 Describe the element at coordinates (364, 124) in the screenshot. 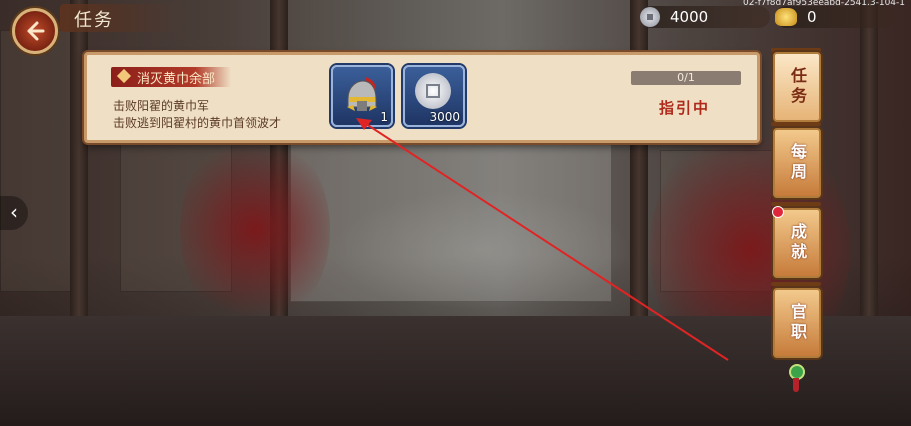

I see `annotation-arrowhead` at that location.